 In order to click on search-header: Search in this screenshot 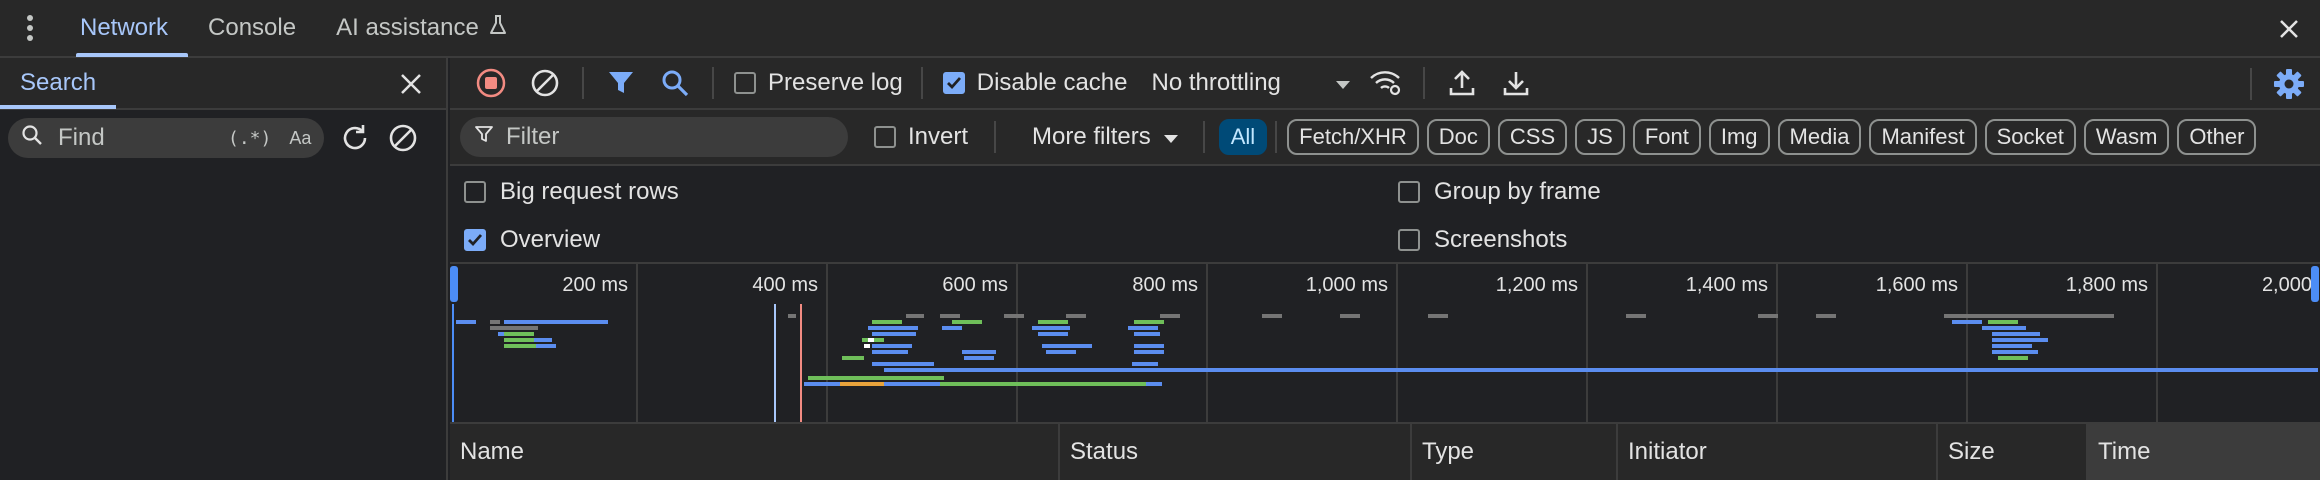, I will do `click(223, 84)`.